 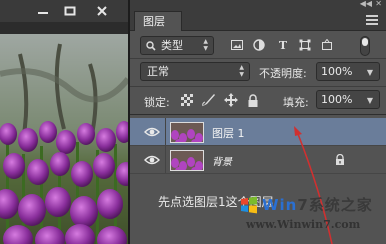 I want to click on watermark-brand: Win7系统之家, so click(x=317, y=205).